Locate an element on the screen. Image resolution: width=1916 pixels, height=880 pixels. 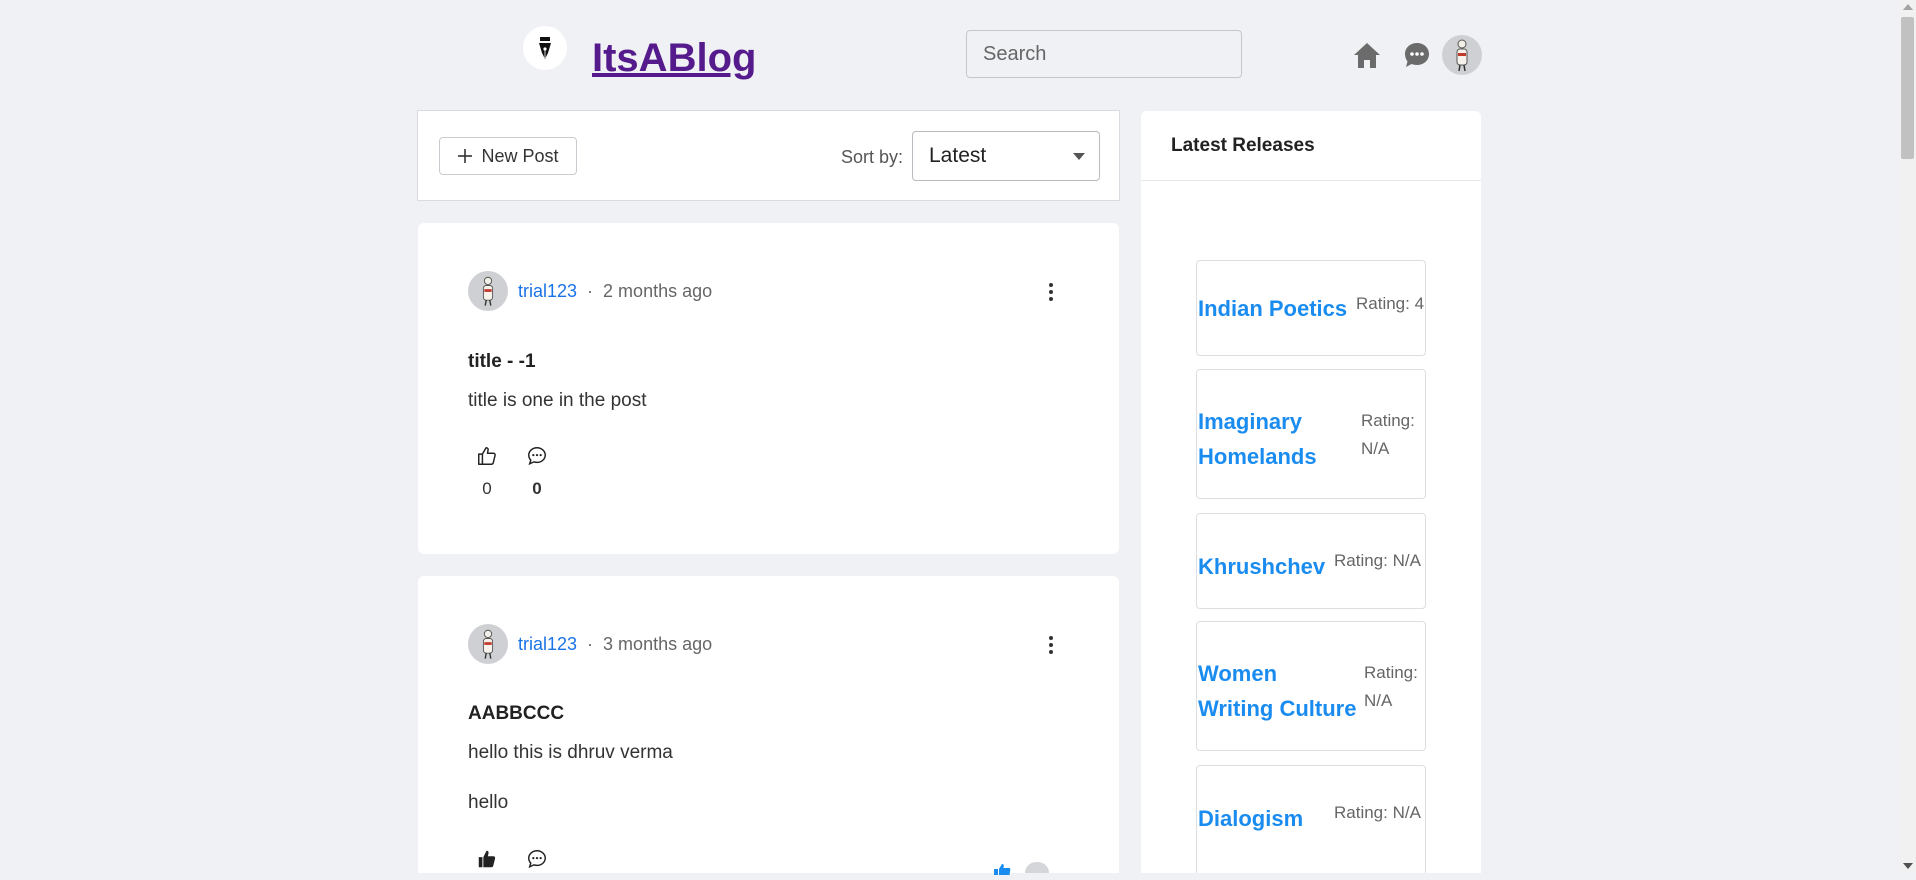
chat-bubble-icon is located at coordinates (1417, 55).